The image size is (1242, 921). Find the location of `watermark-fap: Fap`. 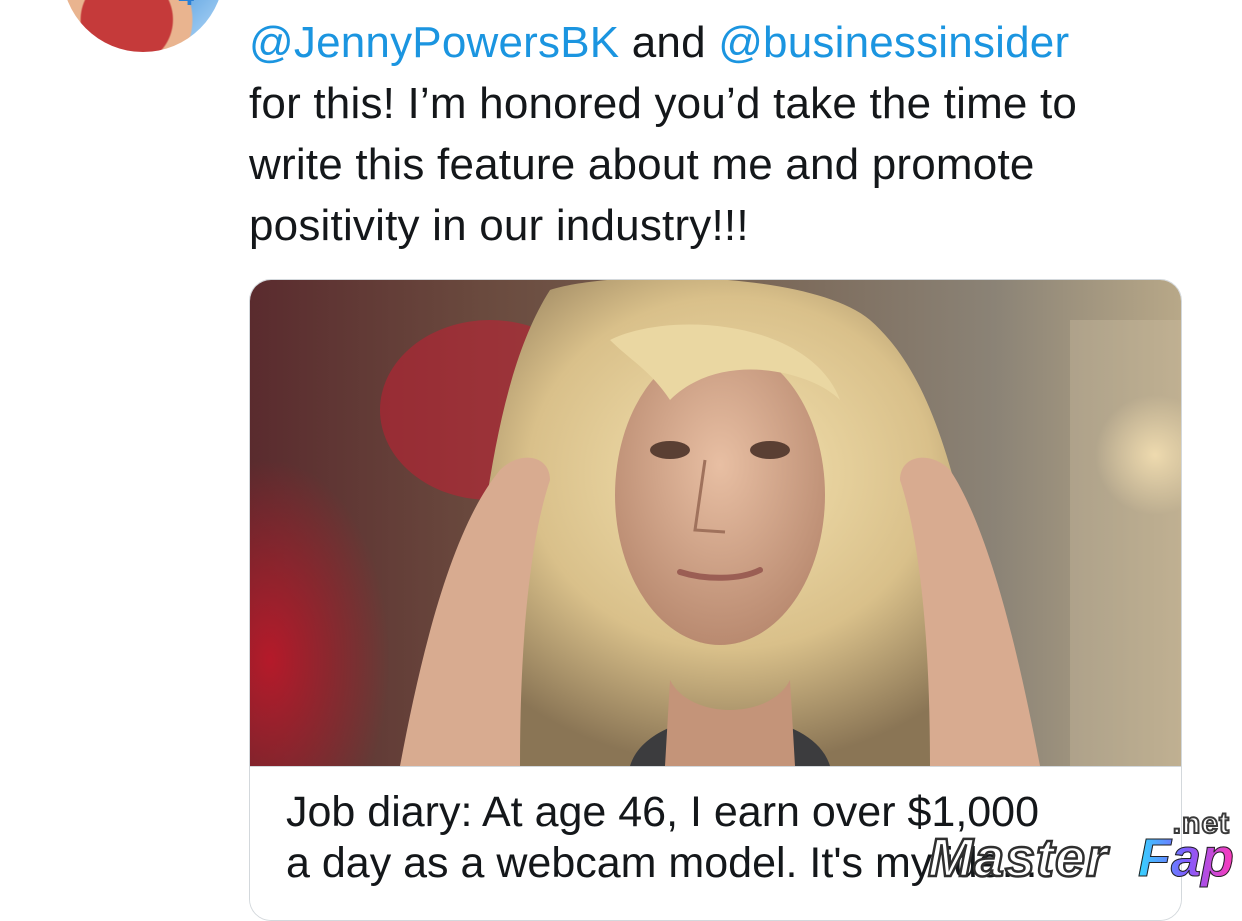

watermark-fap: Fap is located at coordinates (1185, 858).